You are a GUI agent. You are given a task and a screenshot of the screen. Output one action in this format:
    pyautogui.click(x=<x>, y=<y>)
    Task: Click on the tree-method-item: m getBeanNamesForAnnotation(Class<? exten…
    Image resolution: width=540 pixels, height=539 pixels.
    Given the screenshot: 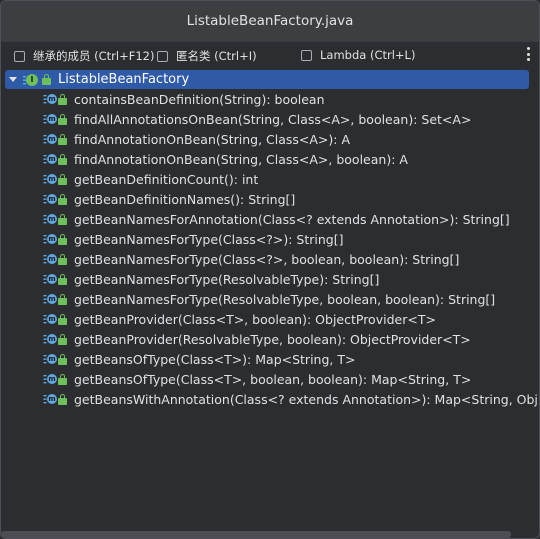 What is the action you would take?
    pyautogui.click(x=276, y=219)
    